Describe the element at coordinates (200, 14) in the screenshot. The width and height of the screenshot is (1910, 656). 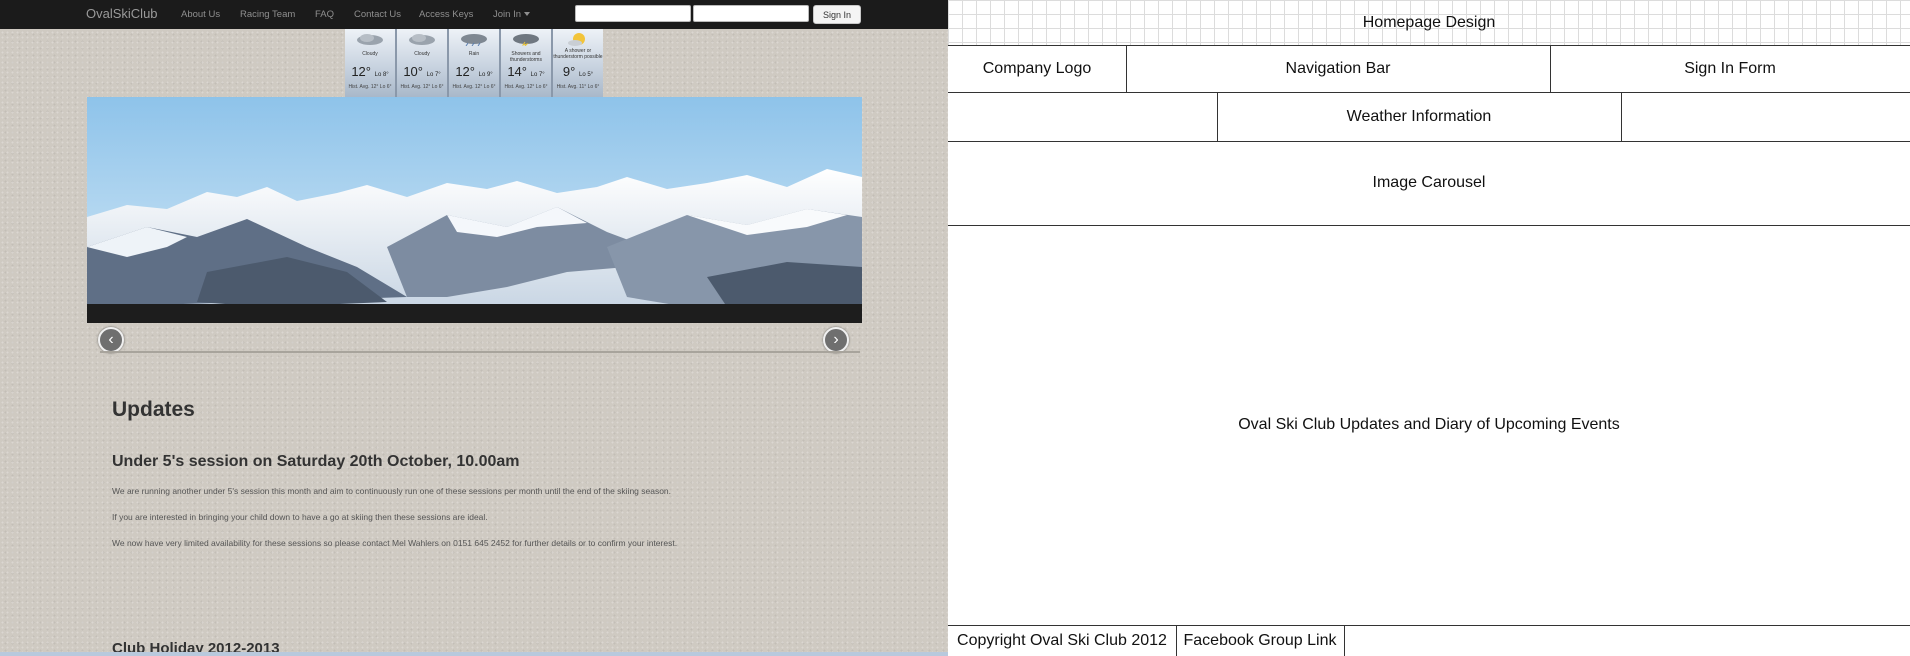
I see `nav-about-us: About Us` at that location.